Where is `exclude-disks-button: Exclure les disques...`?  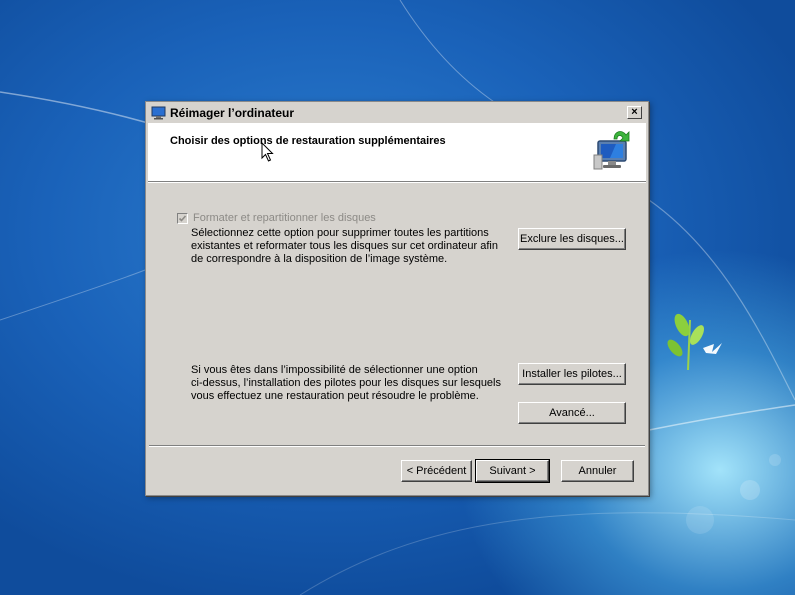 exclude-disks-button: Exclure les disques... is located at coordinates (572, 239).